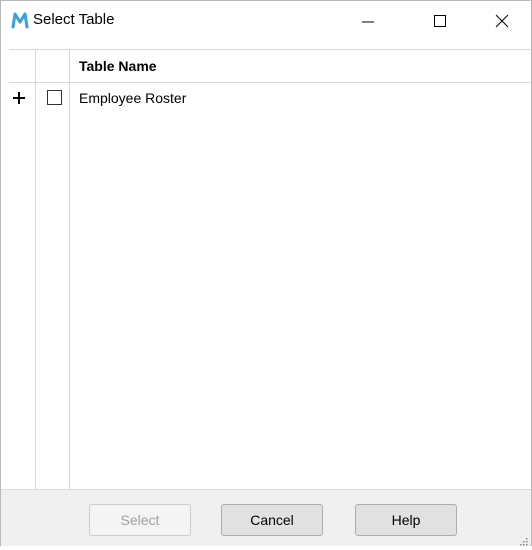  What do you see at coordinates (272, 520) in the screenshot?
I see `cancel-button: Cancel` at bounding box center [272, 520].